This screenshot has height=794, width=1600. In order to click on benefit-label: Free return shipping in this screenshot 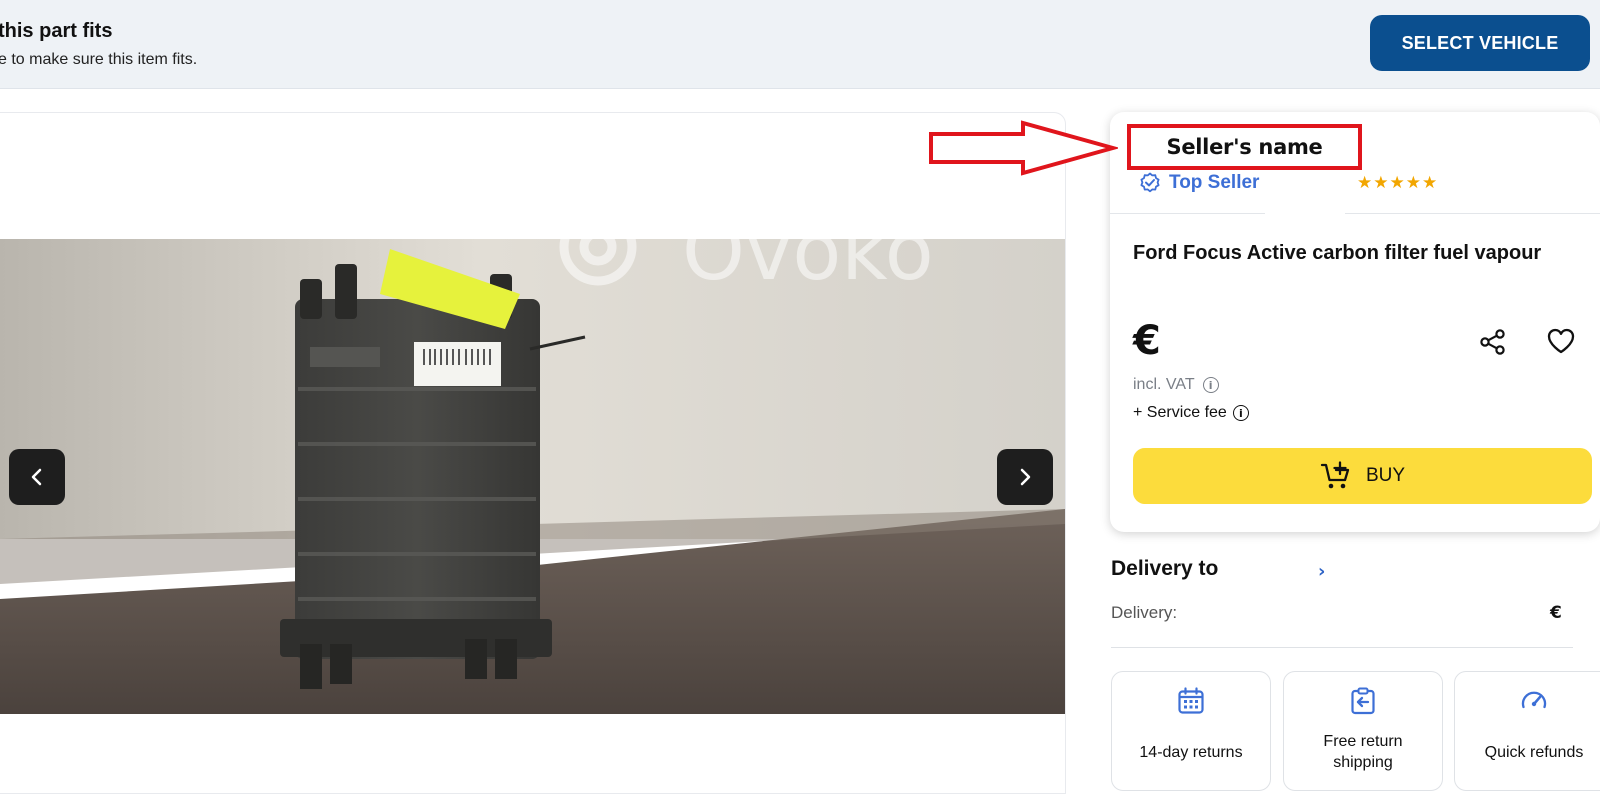, I will do `click(1363, 752)`.